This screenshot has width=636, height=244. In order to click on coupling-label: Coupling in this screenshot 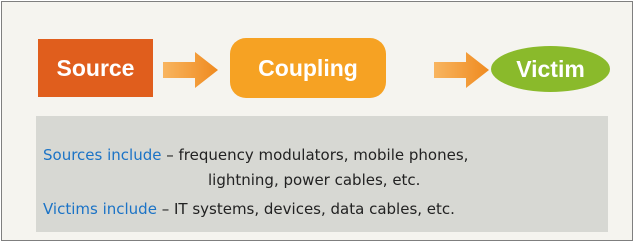, I will do `click(308, 67)`.